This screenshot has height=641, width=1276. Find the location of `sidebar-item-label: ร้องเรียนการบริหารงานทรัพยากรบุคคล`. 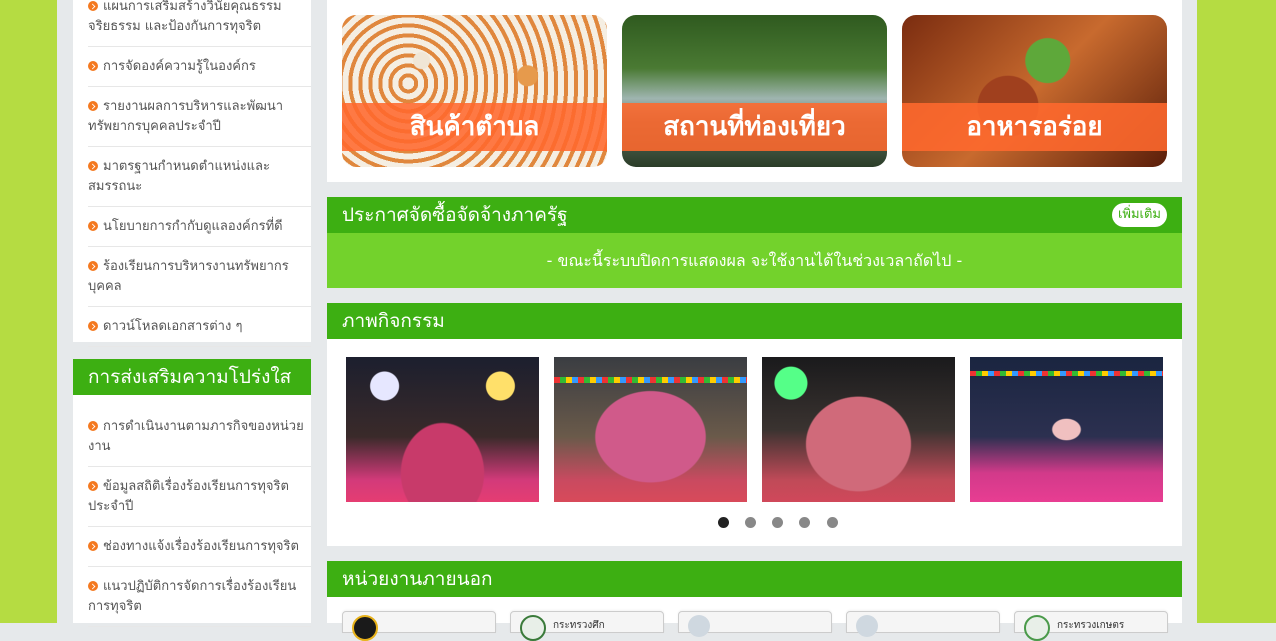

sidebar-item-label: ร้องเรียนการบริหารงานทรัพยากรบุคคล is located at coordinates (188, 276).